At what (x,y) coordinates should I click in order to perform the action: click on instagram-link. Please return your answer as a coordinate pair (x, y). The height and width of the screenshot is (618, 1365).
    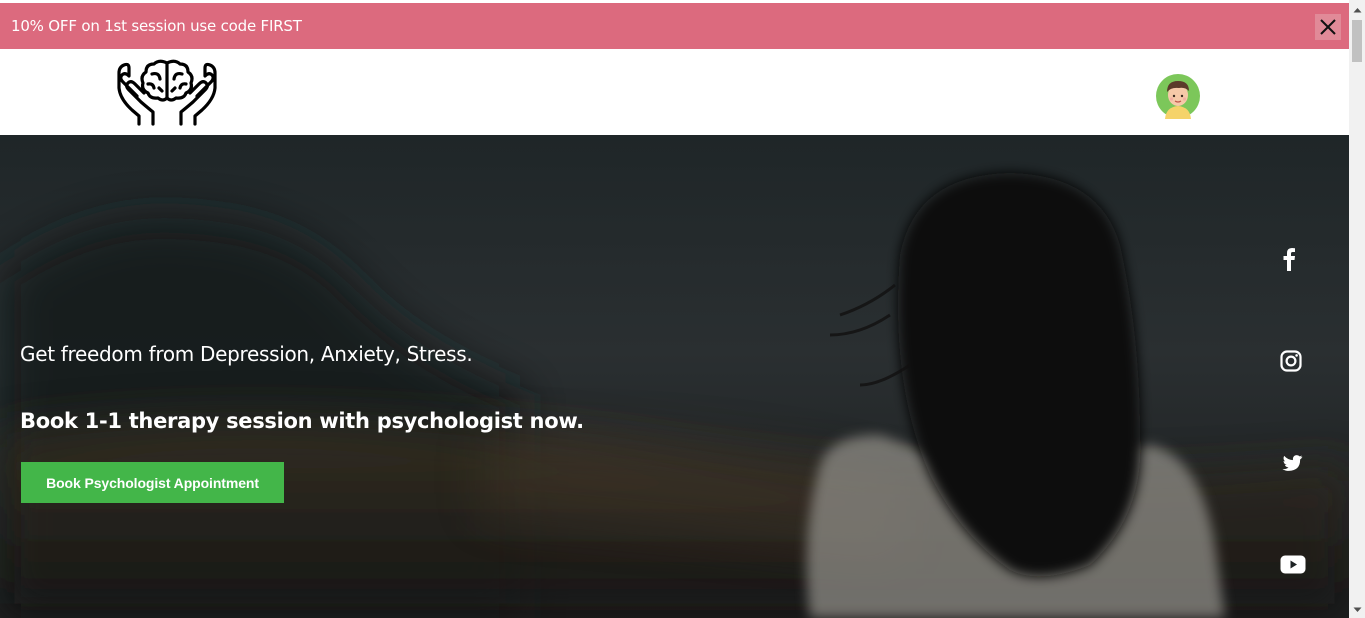
    Looking at the image, I should click on (1291, 361).